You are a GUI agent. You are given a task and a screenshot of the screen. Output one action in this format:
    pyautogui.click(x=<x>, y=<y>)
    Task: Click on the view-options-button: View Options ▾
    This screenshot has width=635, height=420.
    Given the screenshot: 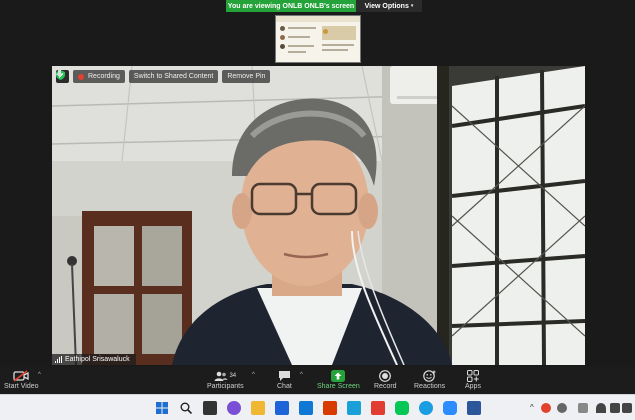 What is the action you would take?
    pyautogui.click(x=389, y=6)
    